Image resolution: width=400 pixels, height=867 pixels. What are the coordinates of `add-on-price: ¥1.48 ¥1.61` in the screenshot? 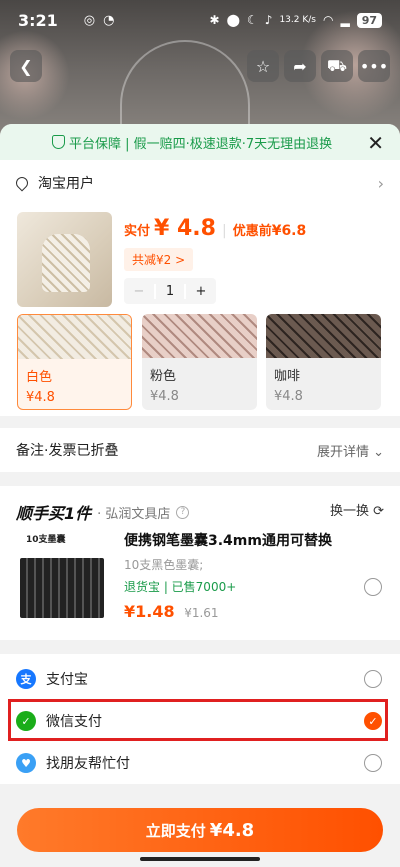 It's located at (171, 611).